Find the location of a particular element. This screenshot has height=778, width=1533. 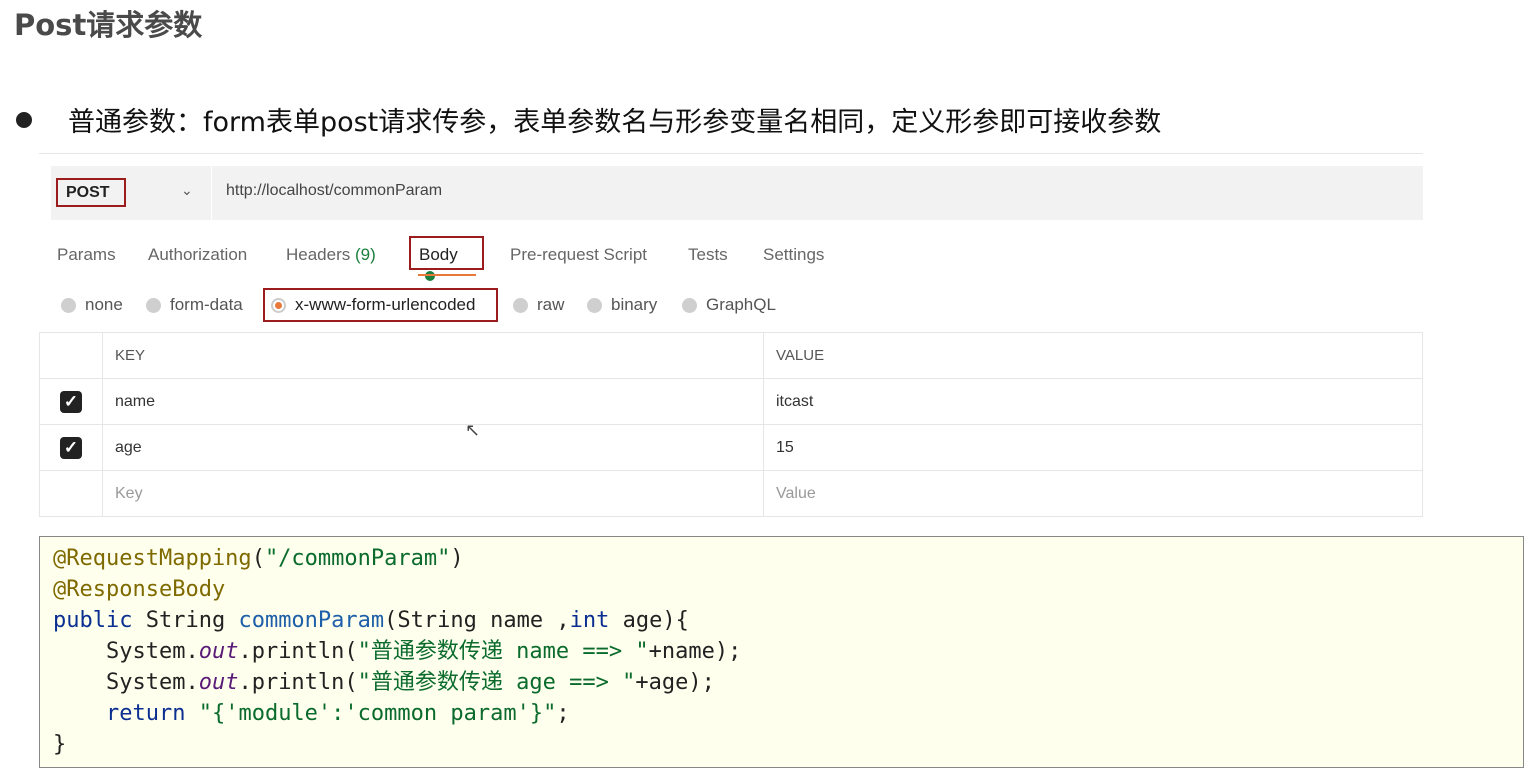

method-select: POST is located at coordinates (91, 192).